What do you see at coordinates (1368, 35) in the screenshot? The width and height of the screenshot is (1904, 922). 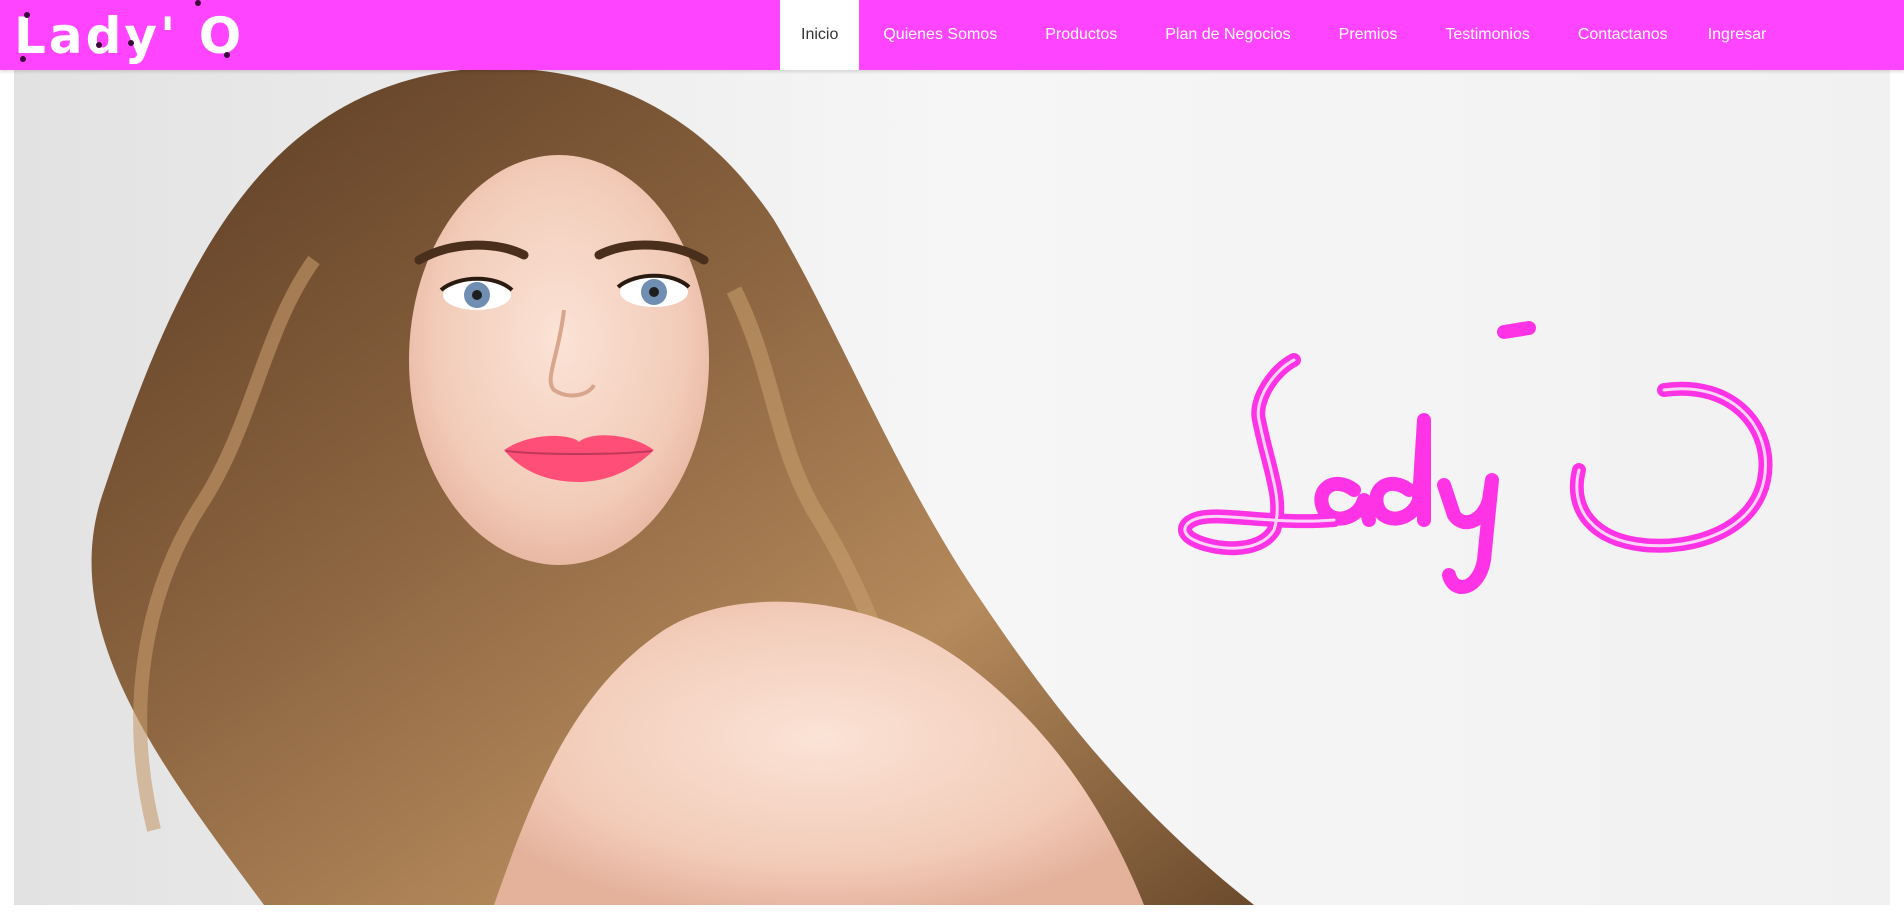 I see `nav-item-premios: Premios` at bounding box center [1368, 35].